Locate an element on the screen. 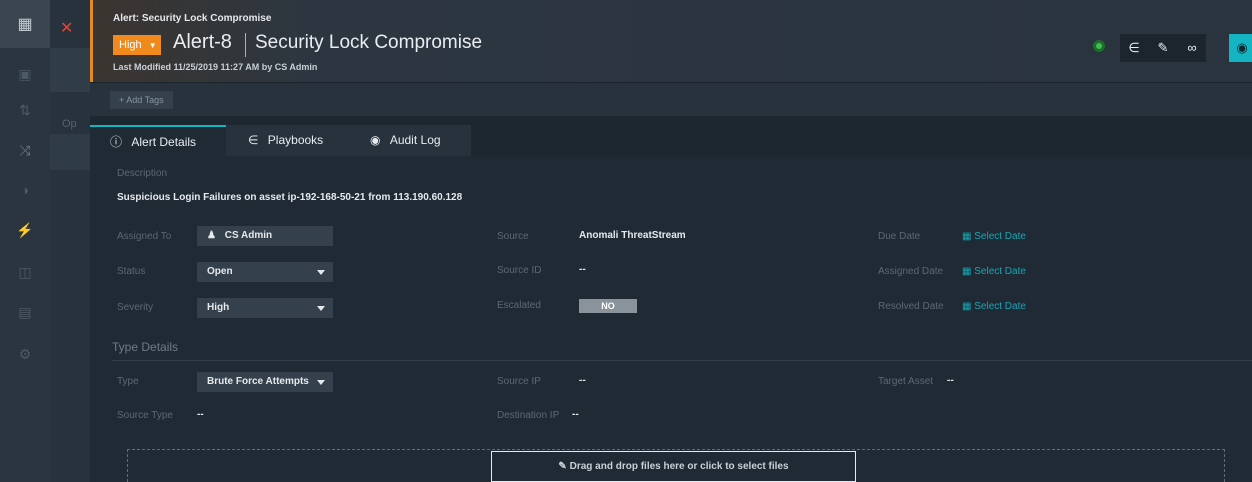 The width and height of the screenshot is (1252, 482). due-date-picker: ▦ Select Date is located at coordinates (994, 236).